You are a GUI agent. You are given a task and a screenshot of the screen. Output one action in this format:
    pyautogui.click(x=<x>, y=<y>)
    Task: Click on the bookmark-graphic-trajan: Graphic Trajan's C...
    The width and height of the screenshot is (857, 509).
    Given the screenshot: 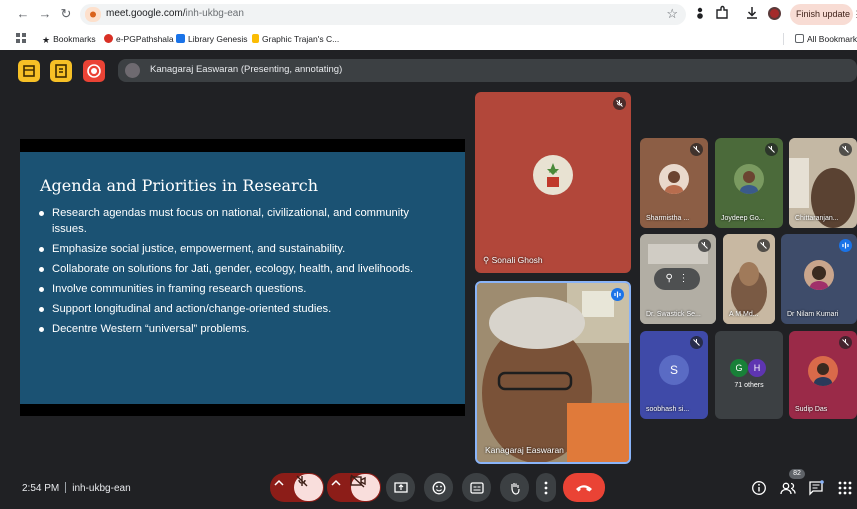 What is the action you would take?
    pyautogui.click(x=295, y=39)
    